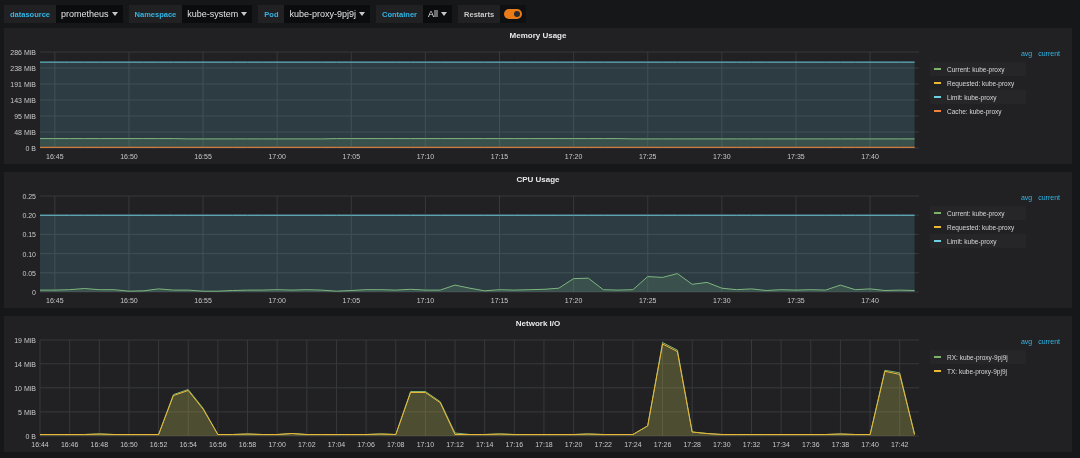 Image resolution: width=1080 pixels, height=458 pixels. What do you see at coordinates (217, 14) in the screenshot?
I see `variable-dropdown: kube-system` at bounding box center [217, 14].